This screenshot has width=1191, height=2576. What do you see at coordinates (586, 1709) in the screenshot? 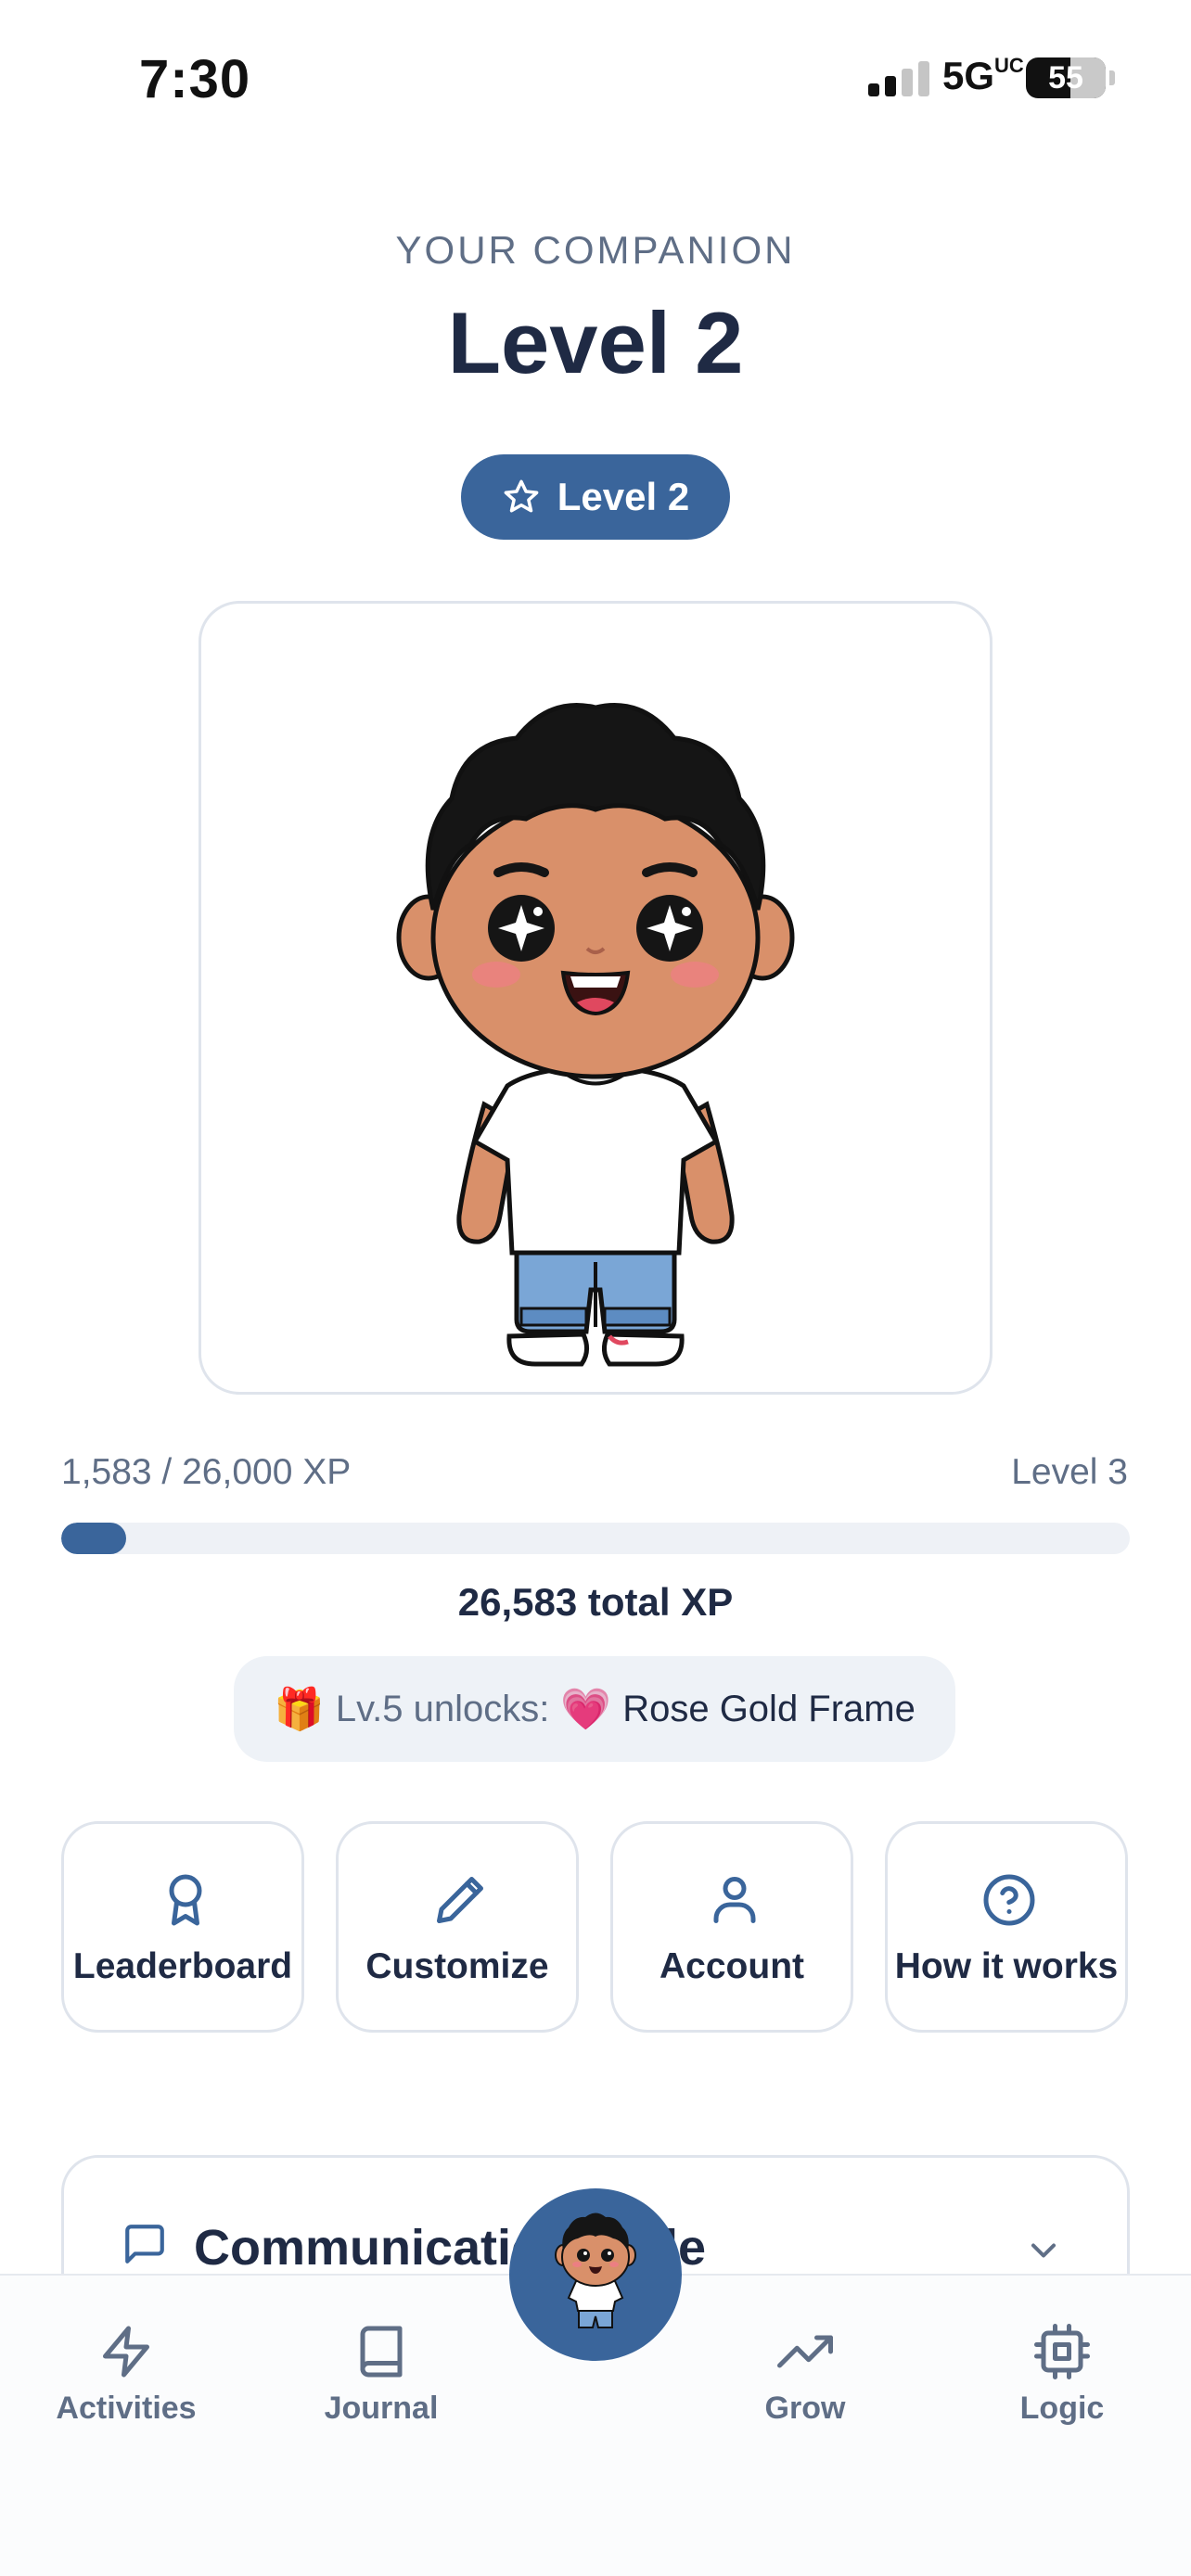
I see `heart-icon: 💗` at bounding box center [586, 1709].